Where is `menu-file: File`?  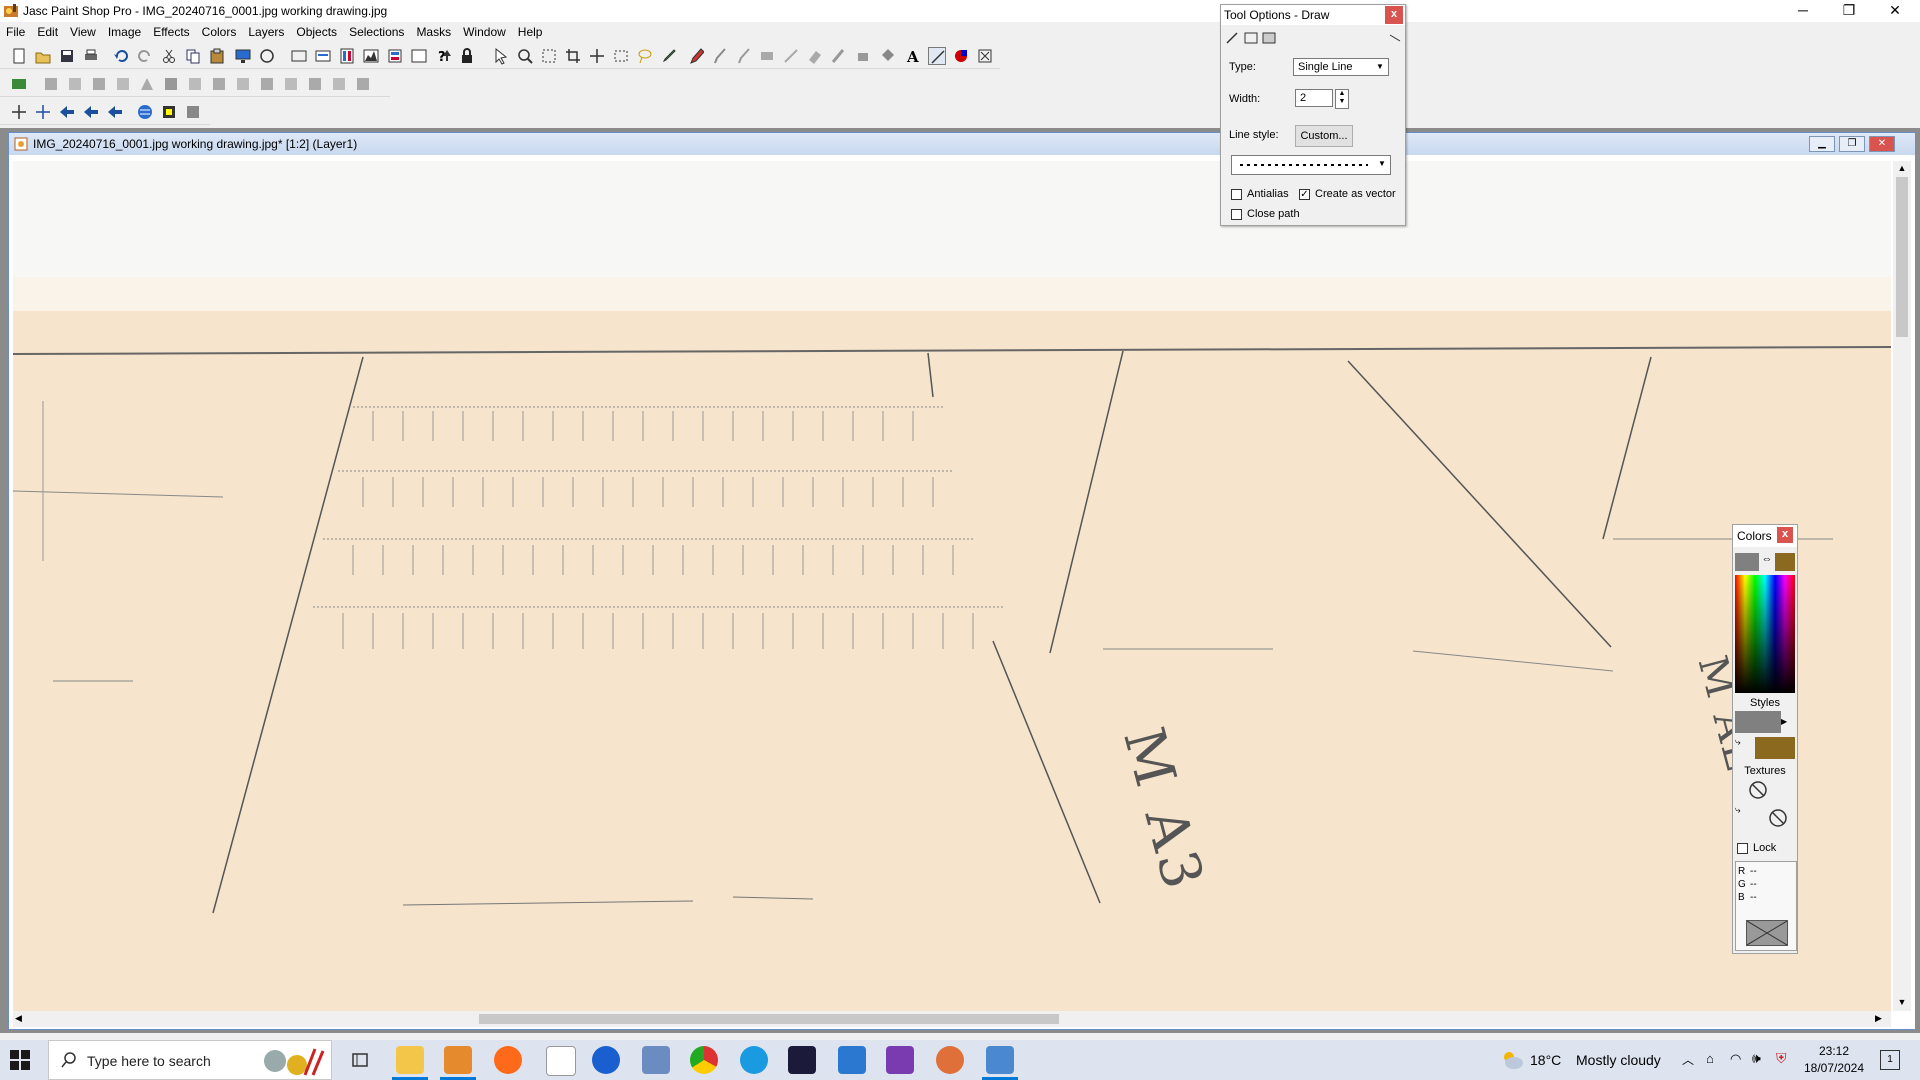 menu-file: File is located at coordinates (15, 32).